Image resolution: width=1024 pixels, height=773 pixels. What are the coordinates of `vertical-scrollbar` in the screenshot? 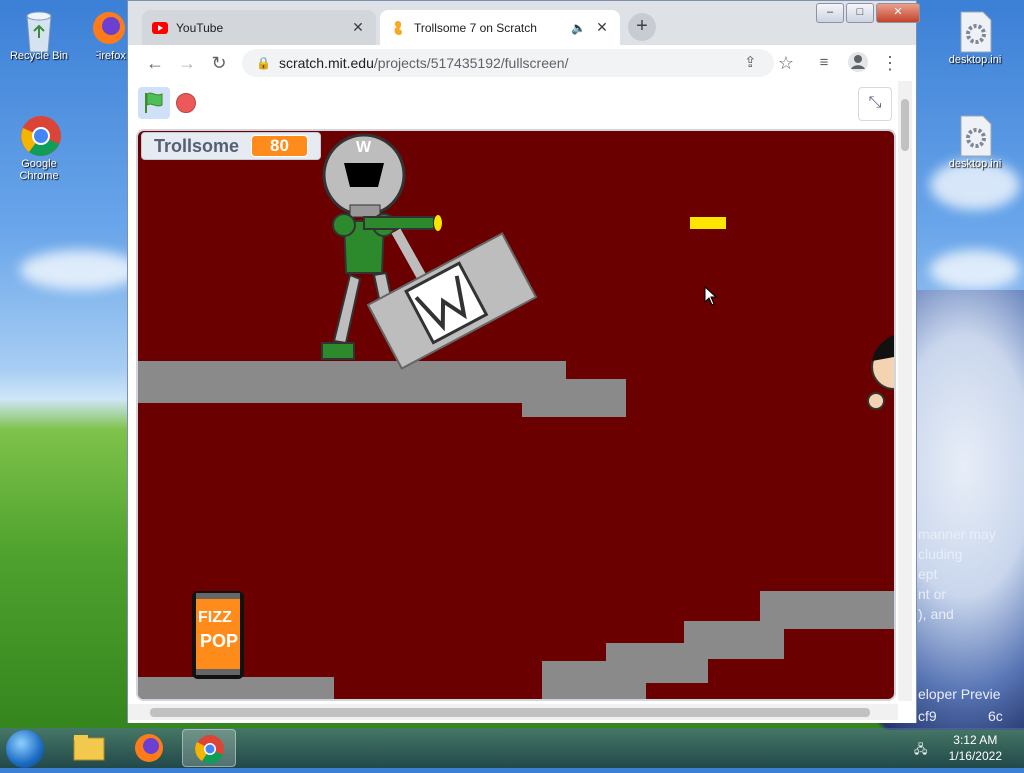 It's located at (905, 391).